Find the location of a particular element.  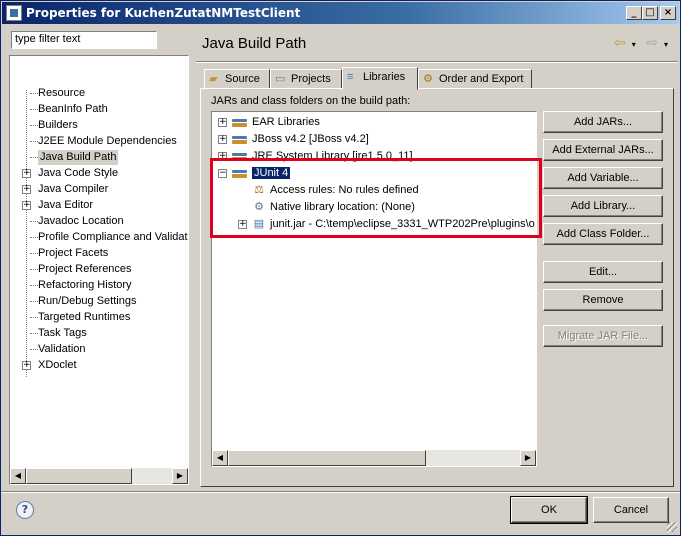

nav-tree-item: Java Editor is located at coordinates (65, 205).